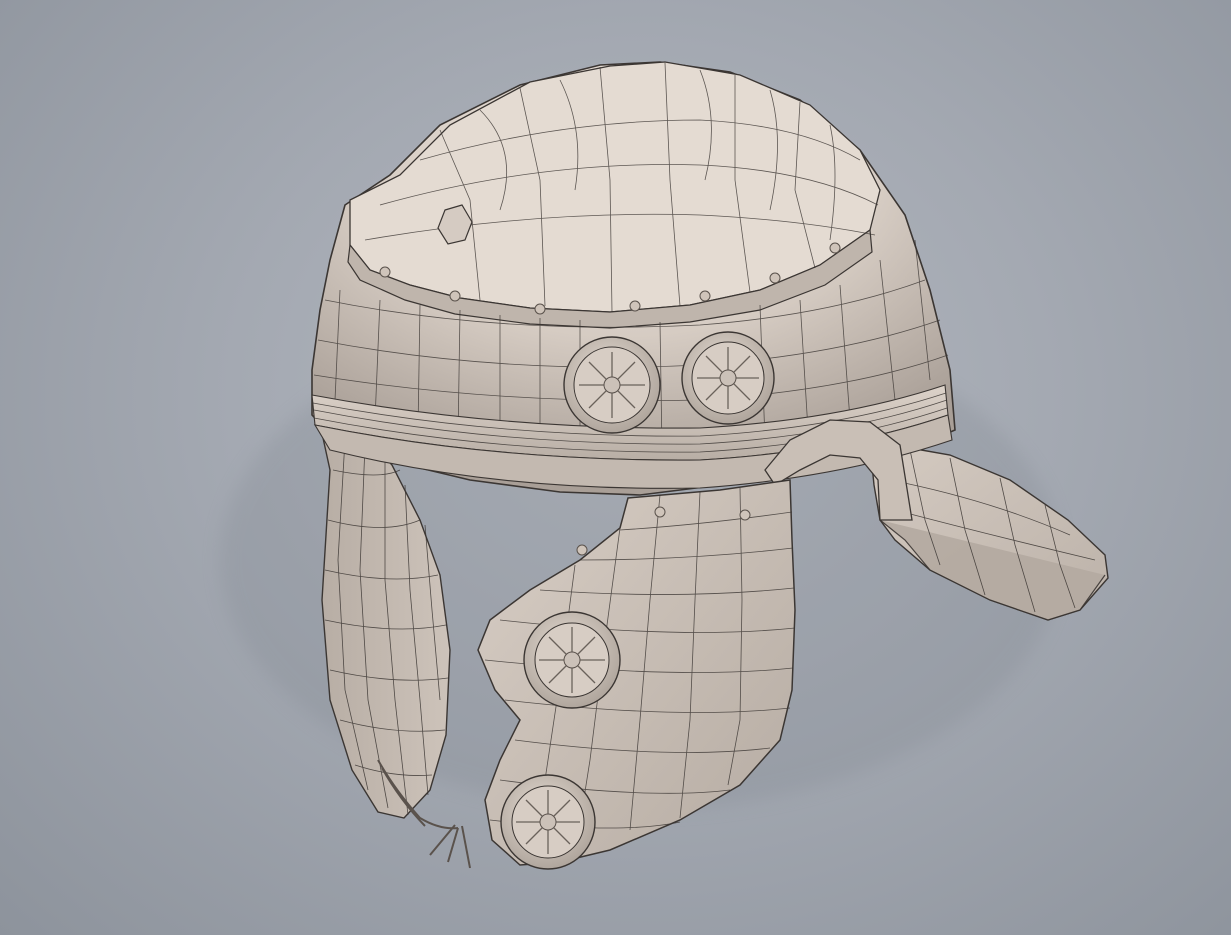 The width and height of the screenshot is (1231, 935). Describe the element at coordinates (548, 822) in the screenshot. I see `rosette-cheek-lower` at that location.